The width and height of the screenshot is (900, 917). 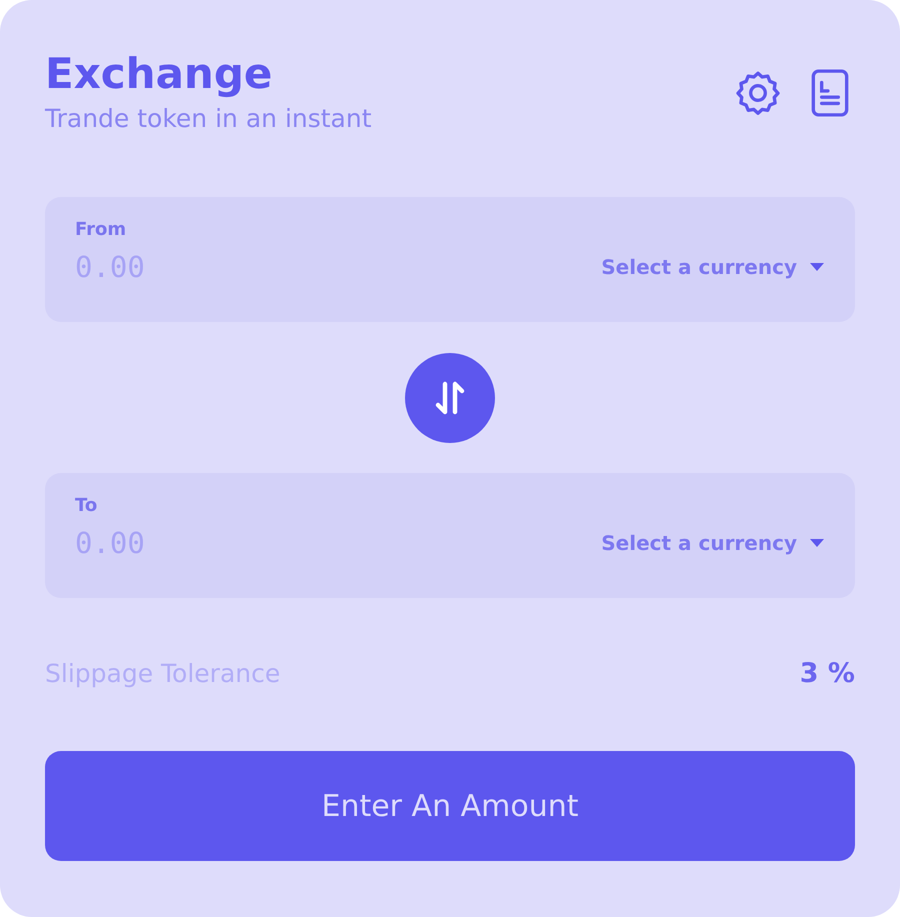 I want to click on panel-label: To, so click(x=86, y=505).